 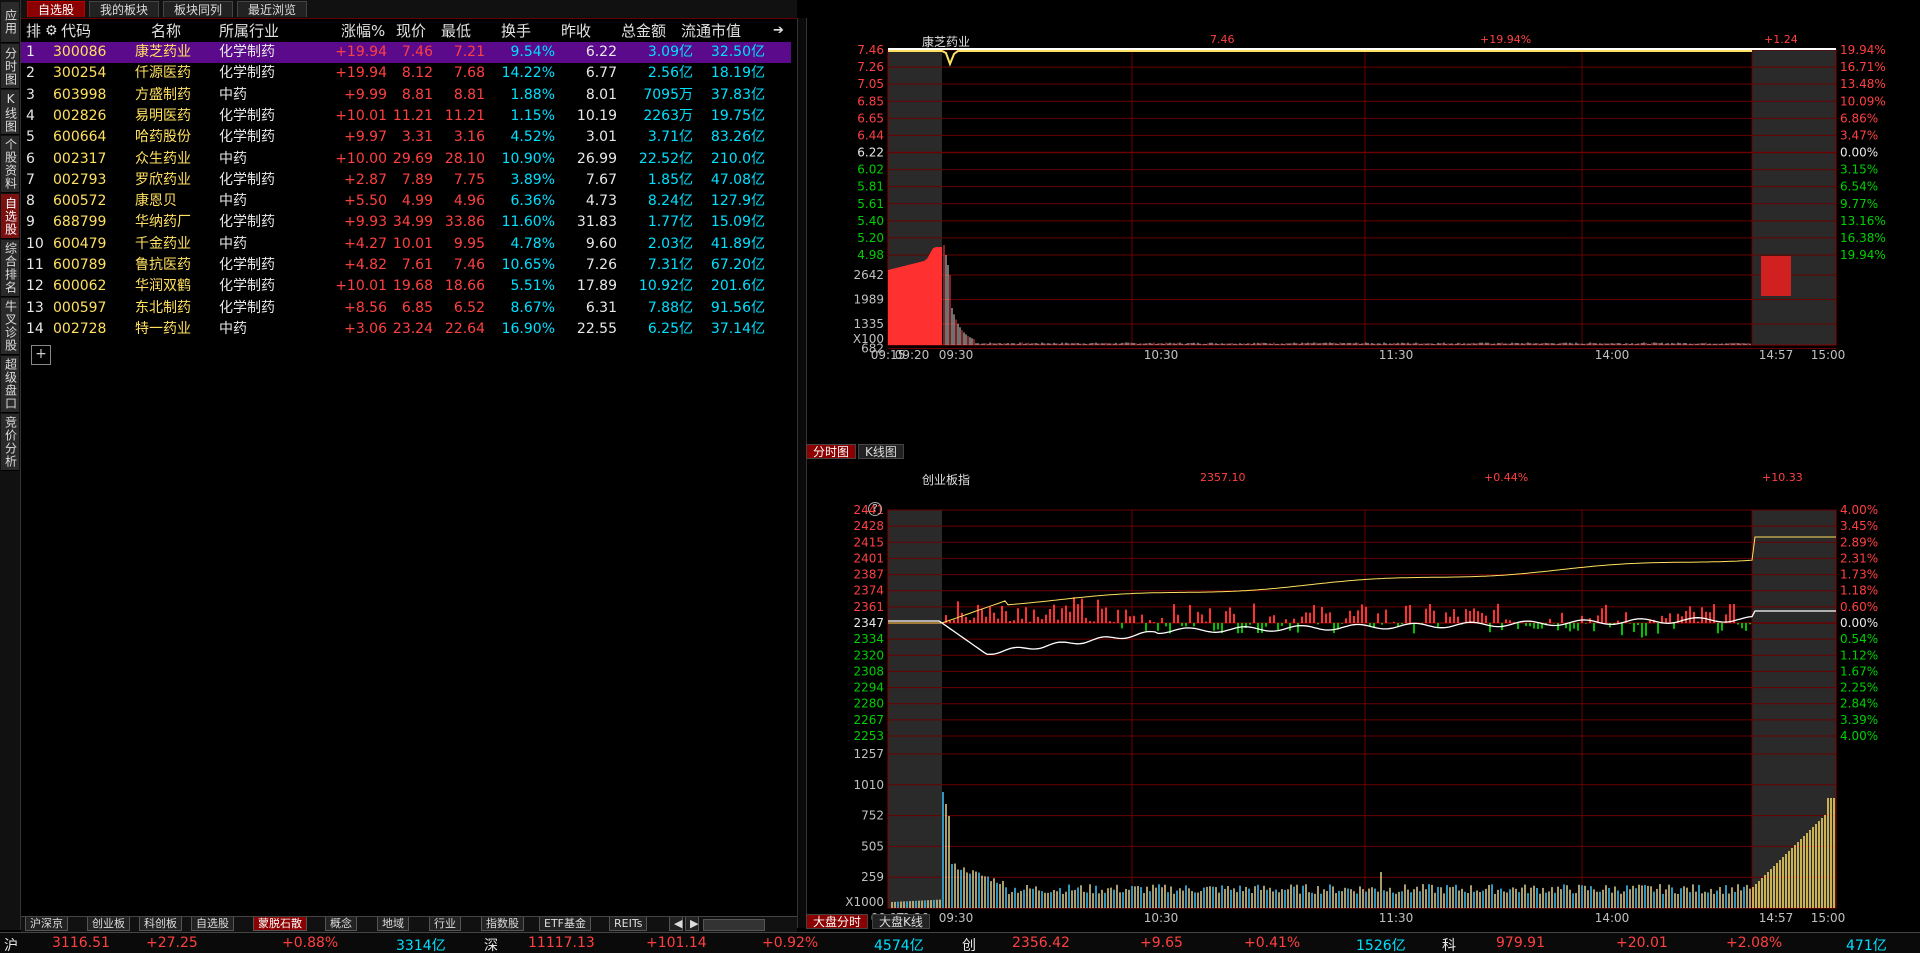 I want to click on sz-value: 11117.13, so click(x=561, y=943).